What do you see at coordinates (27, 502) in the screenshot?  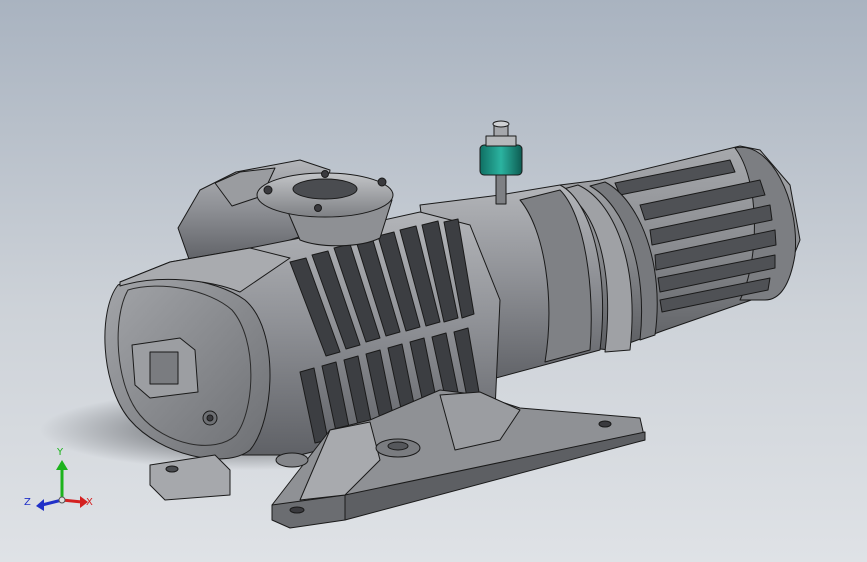 I see `triad-z-label: Z` at bounding box center [27, 502].